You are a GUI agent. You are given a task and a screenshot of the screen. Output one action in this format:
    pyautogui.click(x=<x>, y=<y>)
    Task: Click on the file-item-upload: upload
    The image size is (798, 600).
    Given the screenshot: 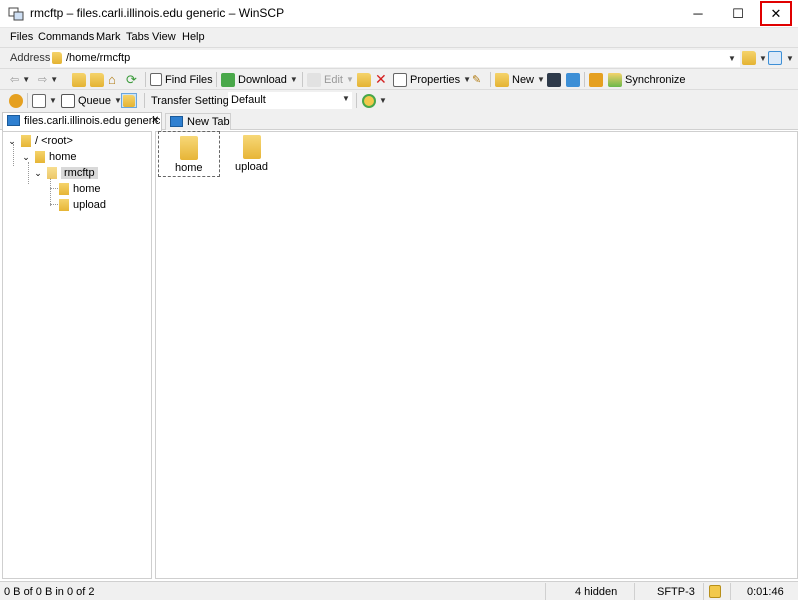 What is the action you would take?
    pyautogui.click(x=252, y=154)
    